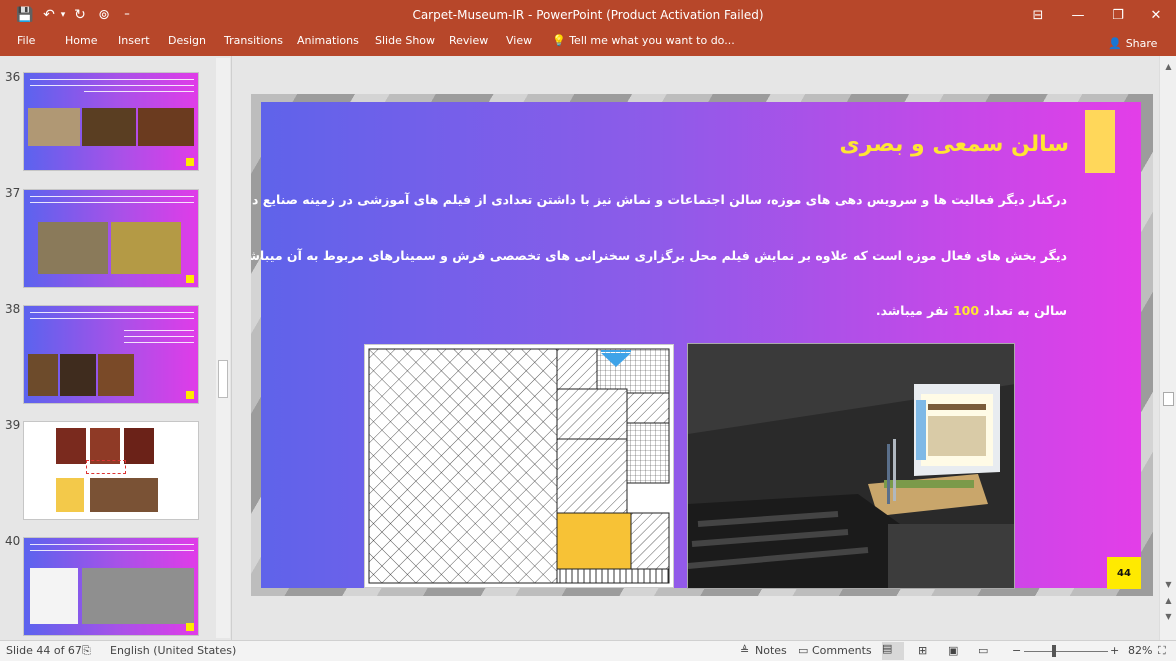 This screenshot has height=661, width=1176. What do you see at coordinates (842, 650) in the screenshot?
I see `comments-button: Comments` at bounding box center [842, 650].